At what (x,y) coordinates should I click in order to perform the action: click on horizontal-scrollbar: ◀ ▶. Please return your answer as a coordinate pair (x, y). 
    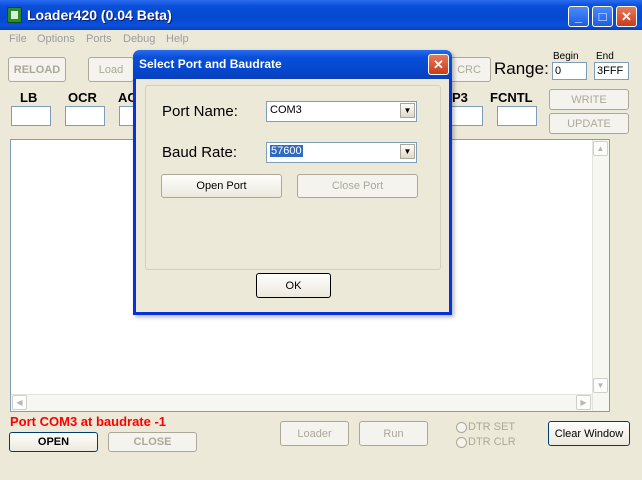
    Looking at the image, I should click on (301, 402).